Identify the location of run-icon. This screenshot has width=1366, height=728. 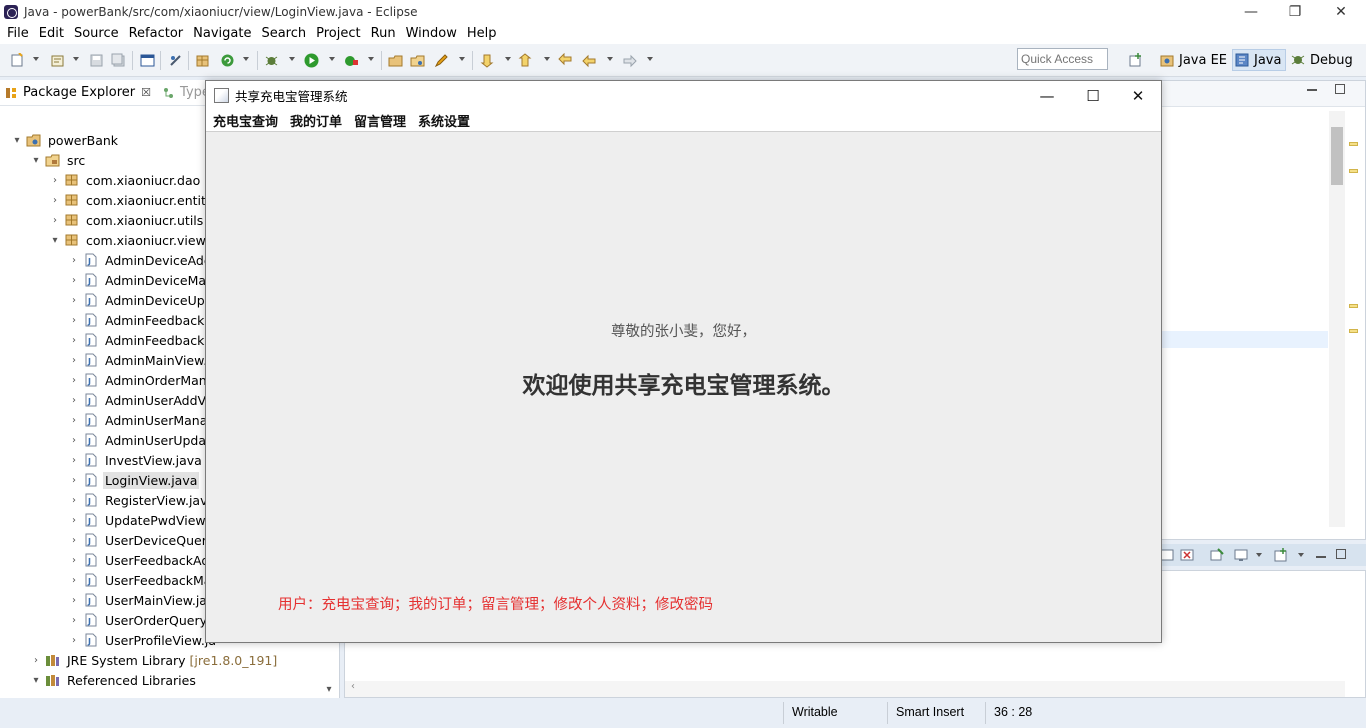
(311, 60).